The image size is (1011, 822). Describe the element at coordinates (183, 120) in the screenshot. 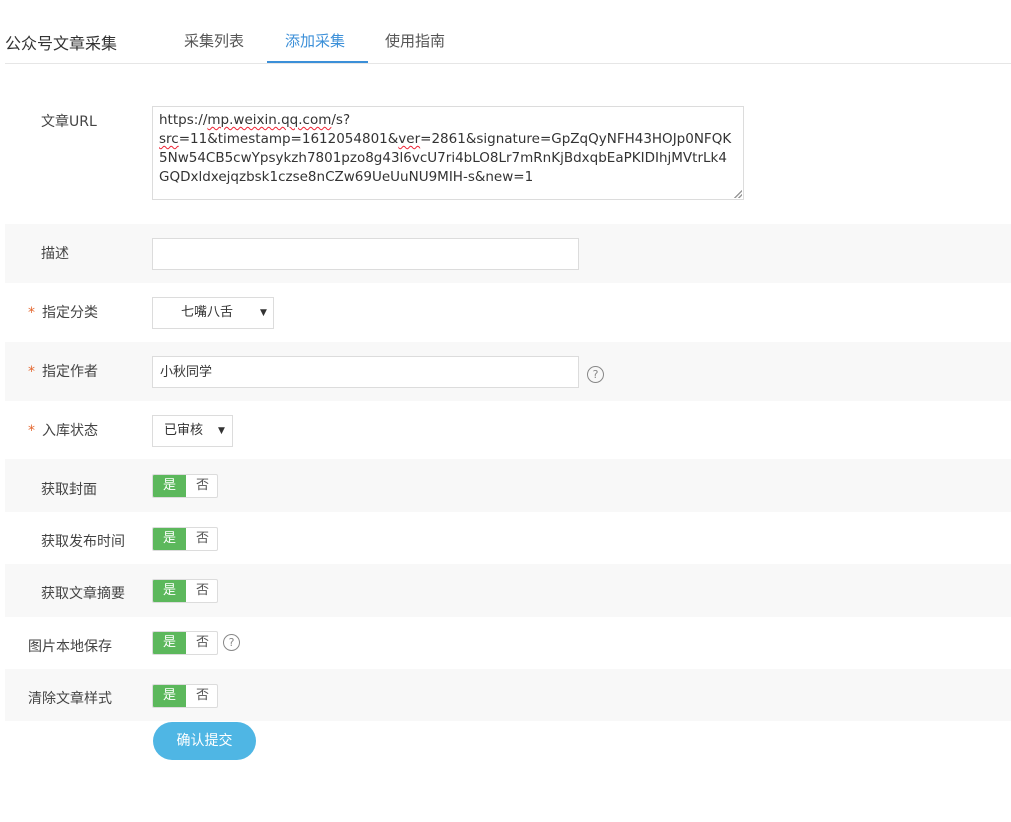

I see `url-text-part: https://` at that location.